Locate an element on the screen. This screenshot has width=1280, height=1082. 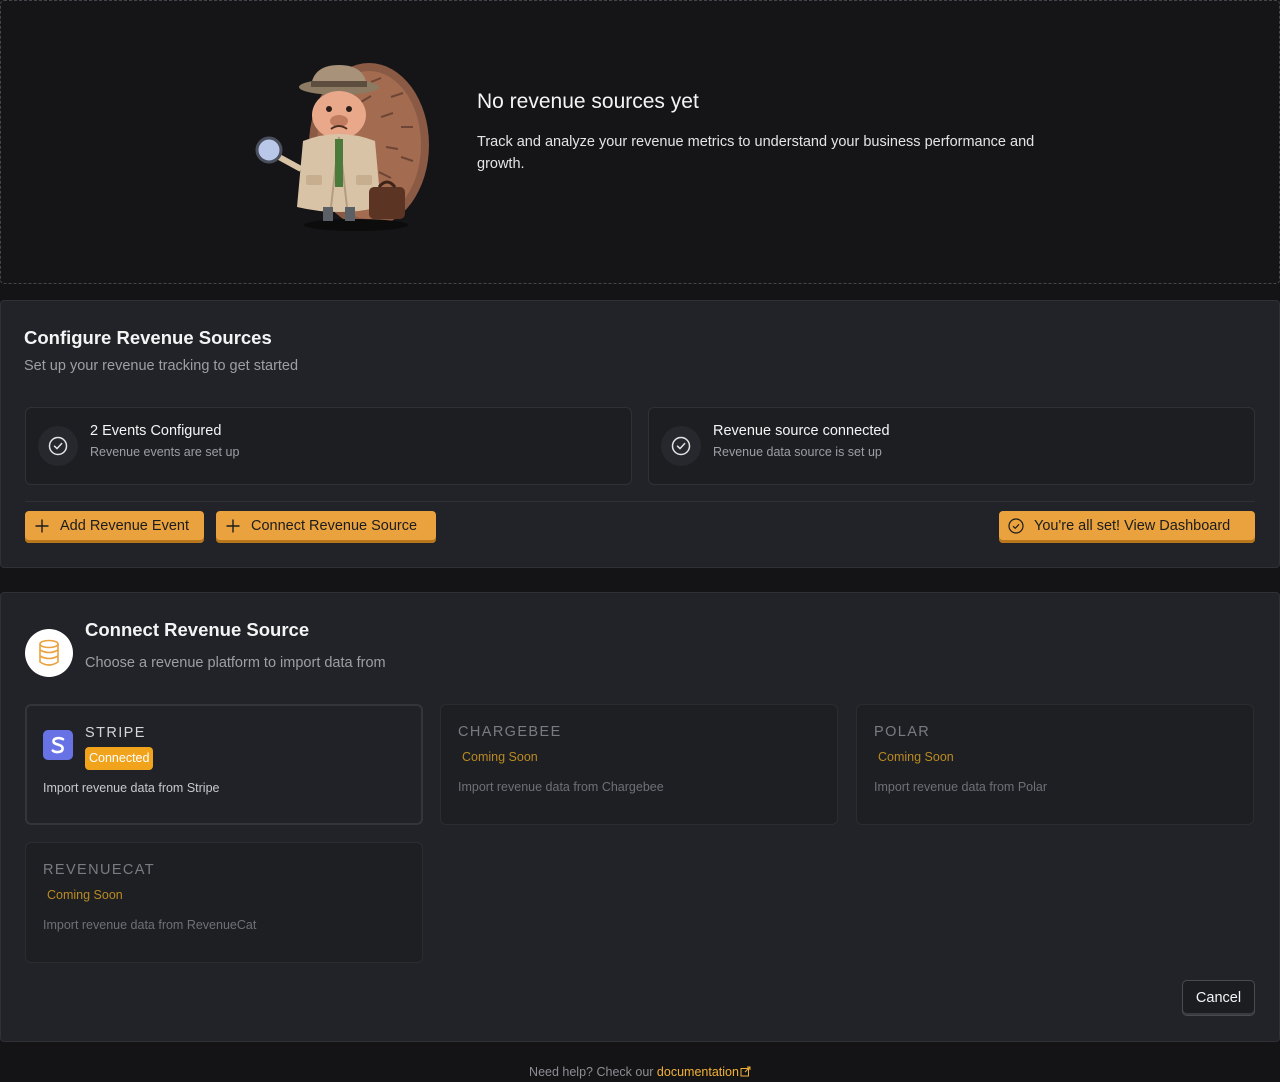
status-title: Revenue source connected is located at coordinates (801, 431).